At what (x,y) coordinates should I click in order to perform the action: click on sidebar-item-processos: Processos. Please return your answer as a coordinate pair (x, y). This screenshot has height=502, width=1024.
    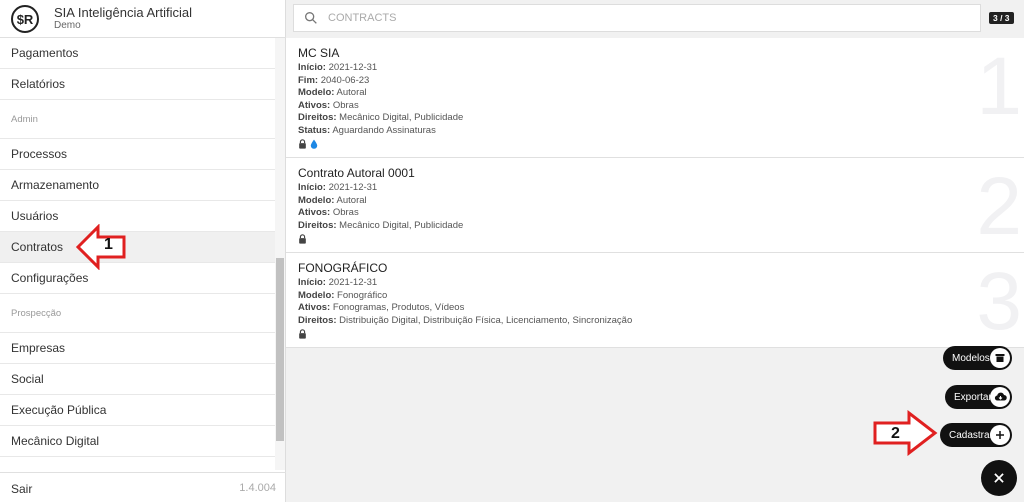
    Looking at the image, I should click on (137, 154).